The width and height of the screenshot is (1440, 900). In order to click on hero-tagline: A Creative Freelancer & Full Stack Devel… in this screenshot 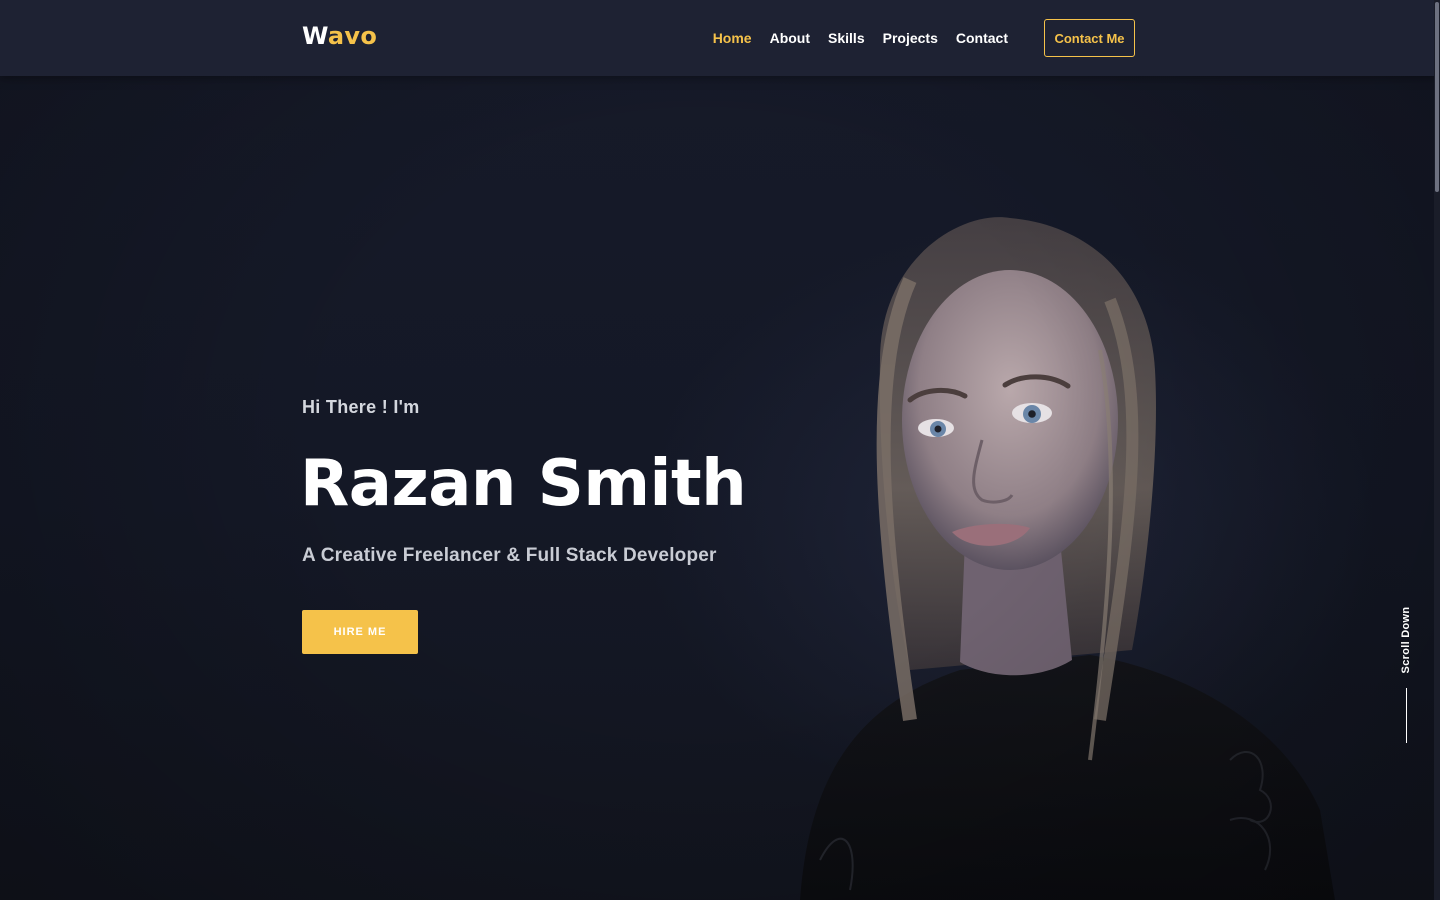, I will do `click(509, 555)`.